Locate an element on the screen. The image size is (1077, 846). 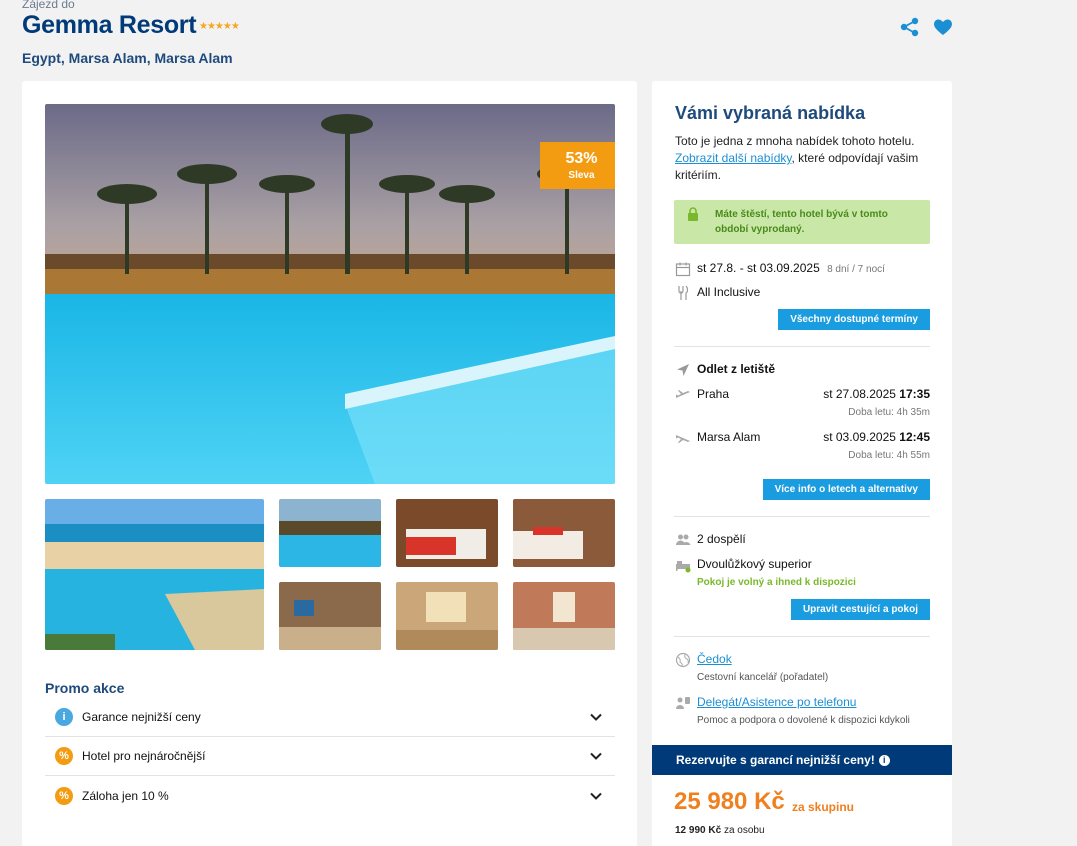
all-dates-button: Všechny dostupné termíny is located at coordinates (854, 319).